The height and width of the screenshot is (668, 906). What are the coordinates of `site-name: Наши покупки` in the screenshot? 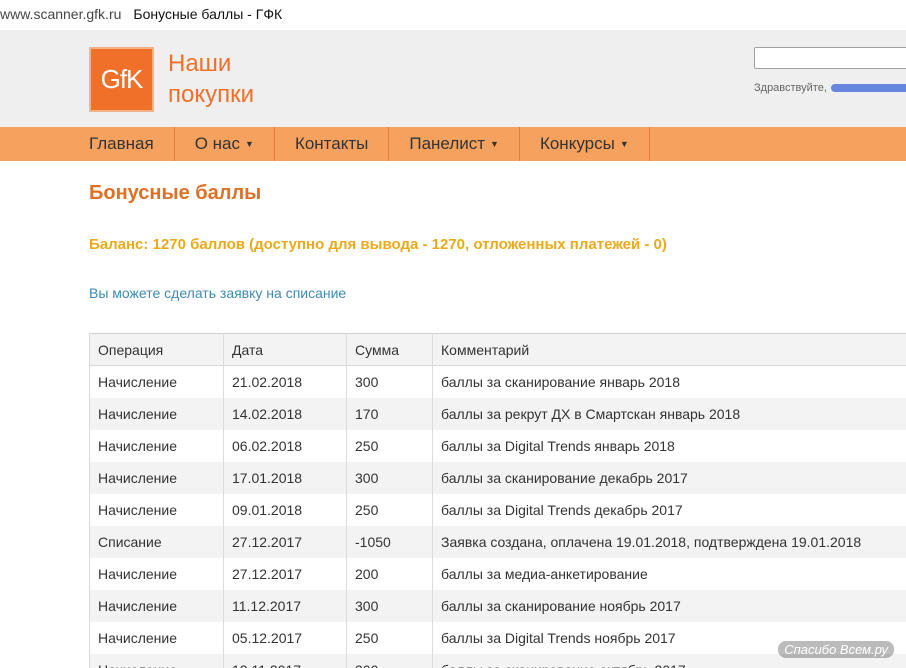 It's located at (211, 79).